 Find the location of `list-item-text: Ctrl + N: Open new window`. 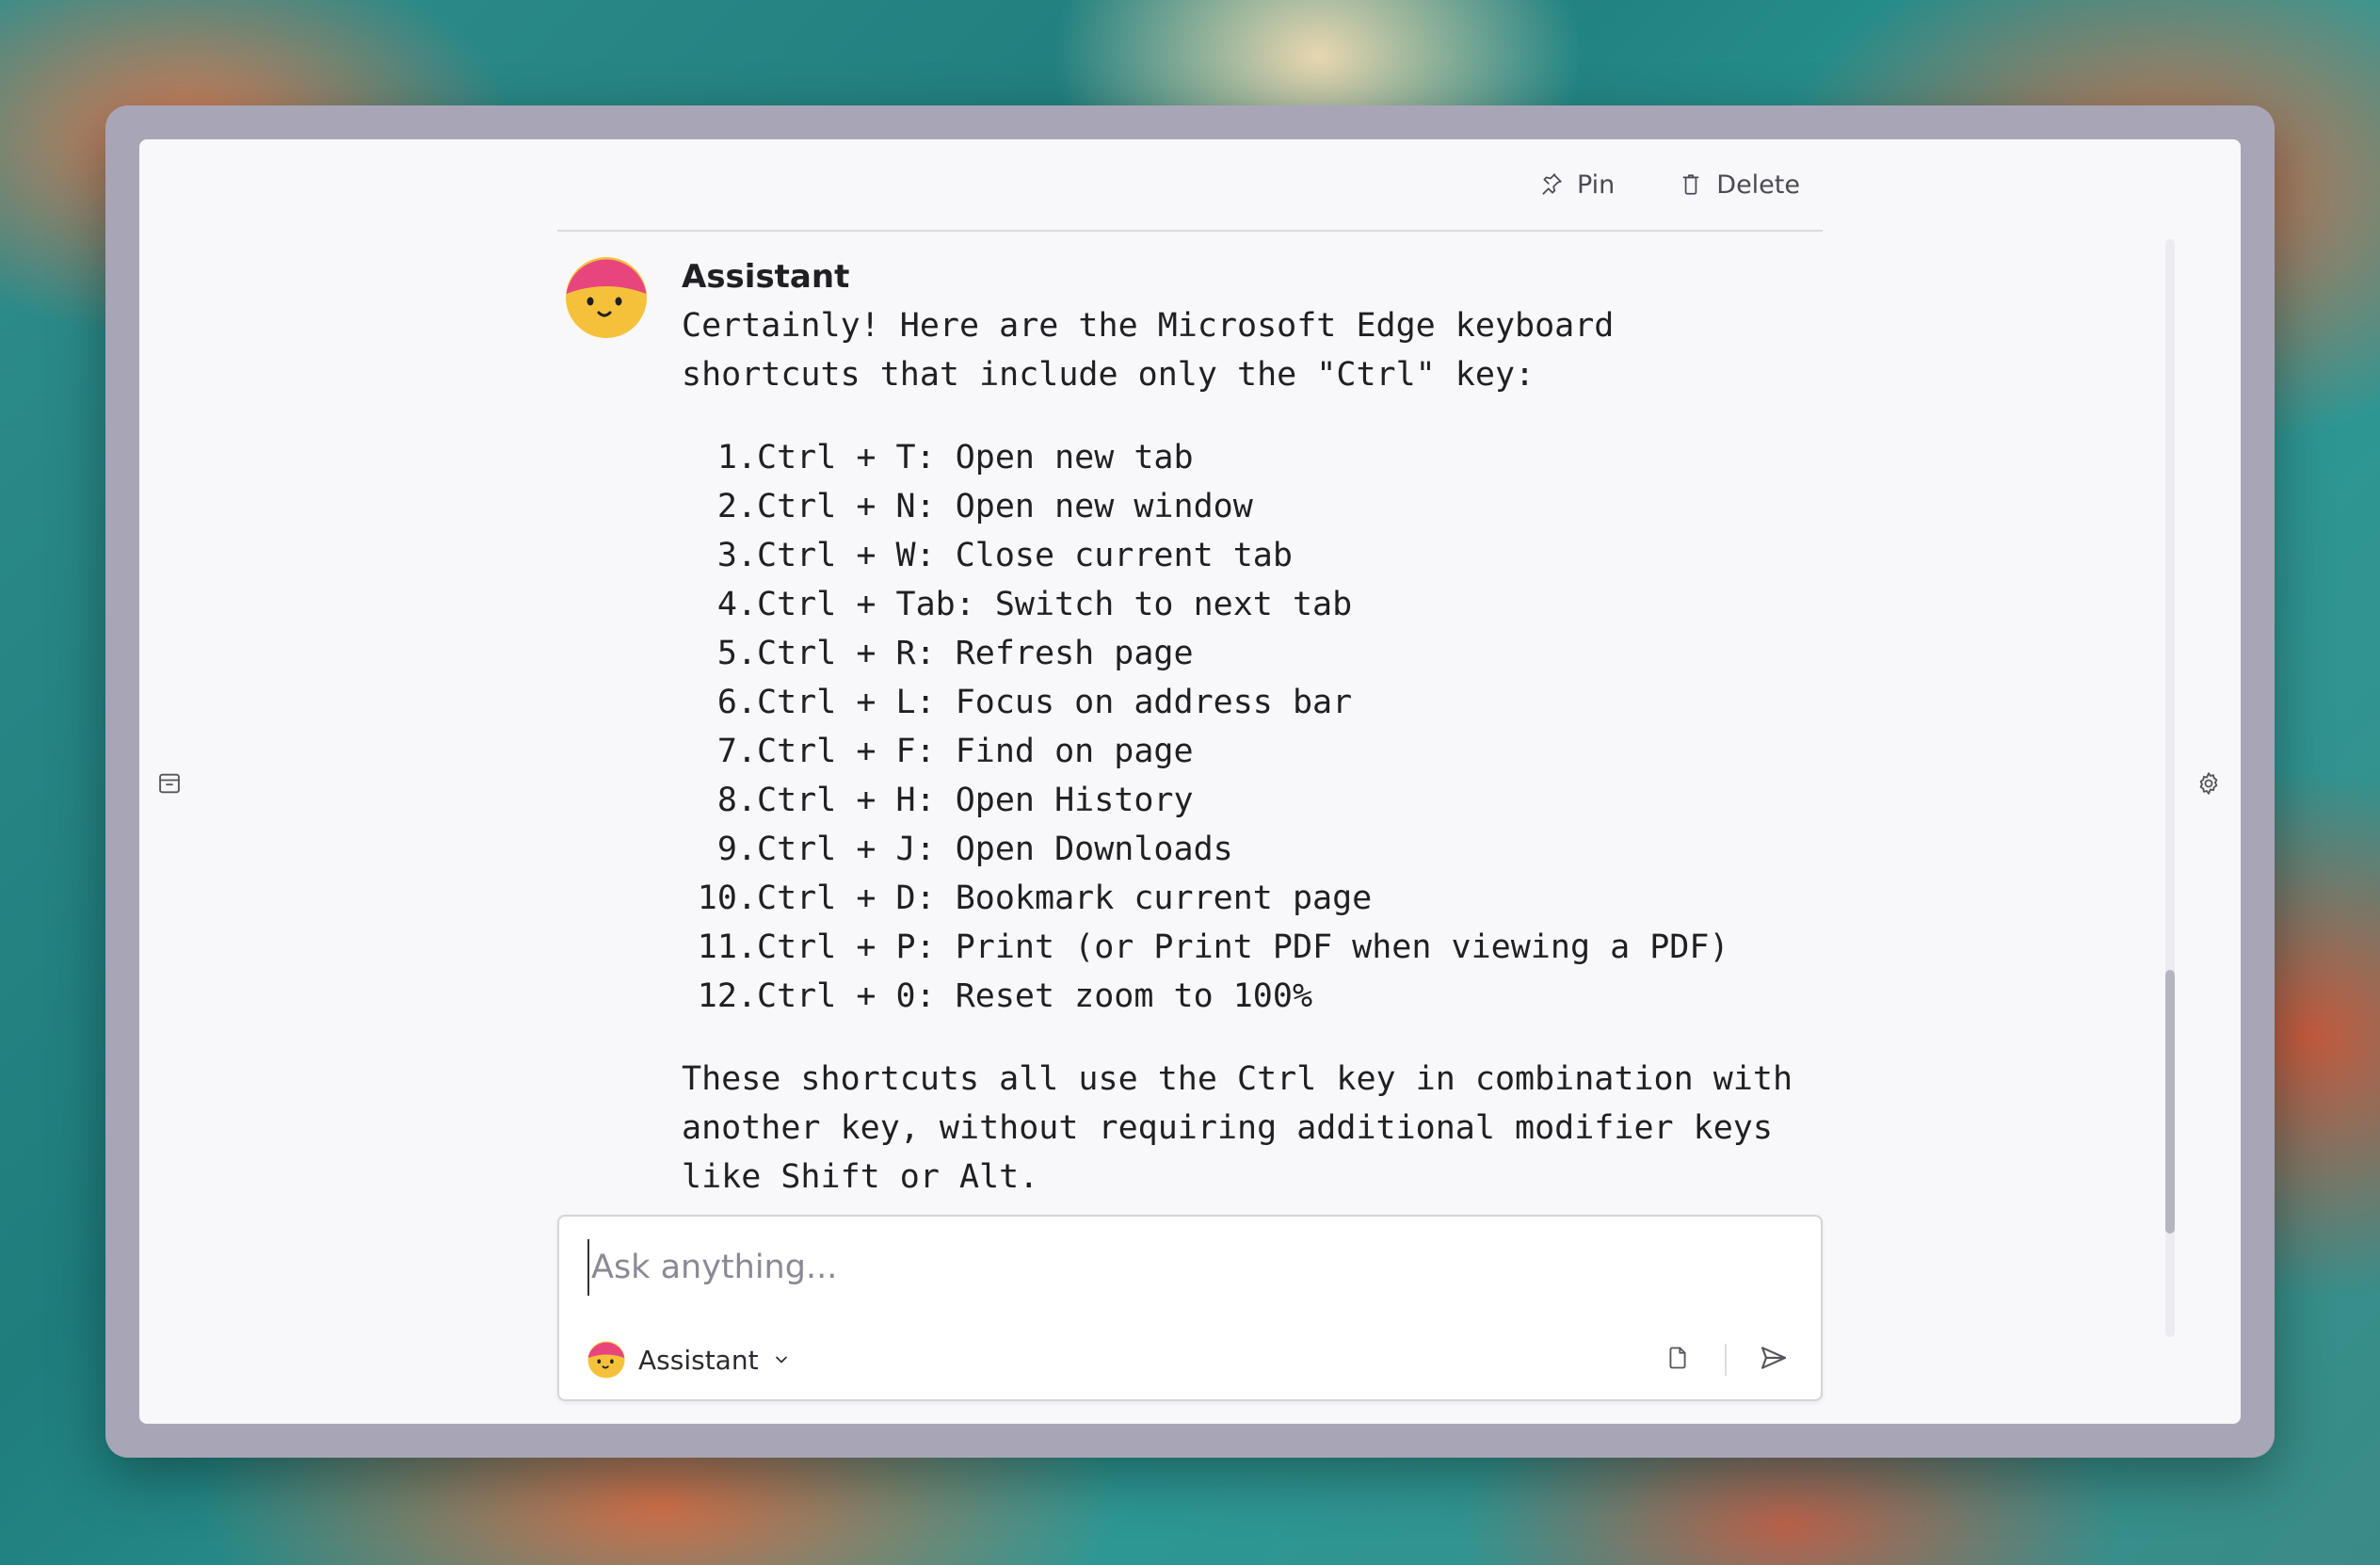

list-item-text: Ctrl + N: Open new window is located at coordinates (1005, 506).